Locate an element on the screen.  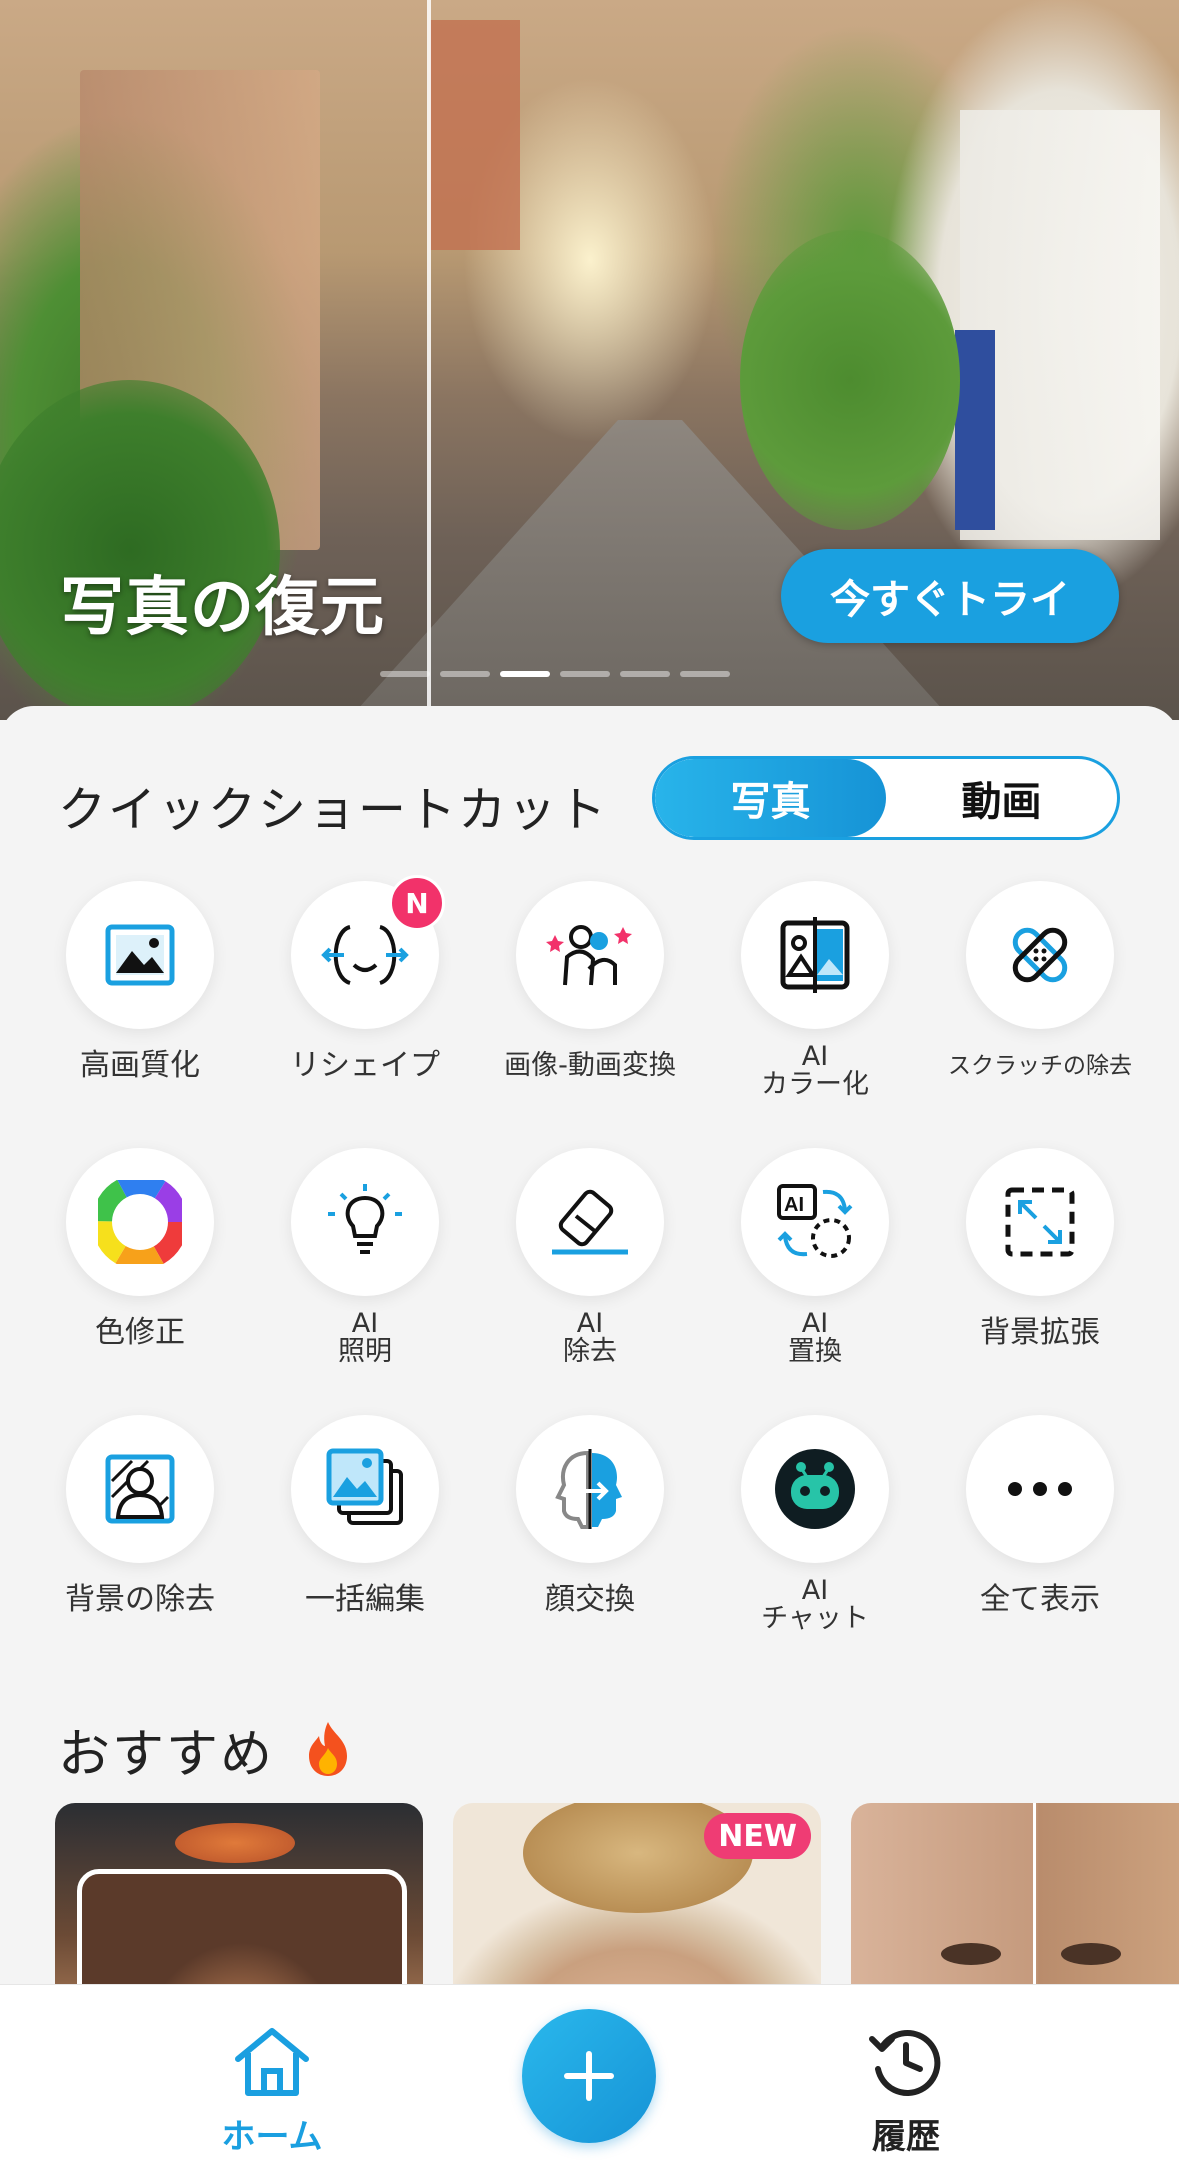
more-icon is located at coordinates (1040, 1489).